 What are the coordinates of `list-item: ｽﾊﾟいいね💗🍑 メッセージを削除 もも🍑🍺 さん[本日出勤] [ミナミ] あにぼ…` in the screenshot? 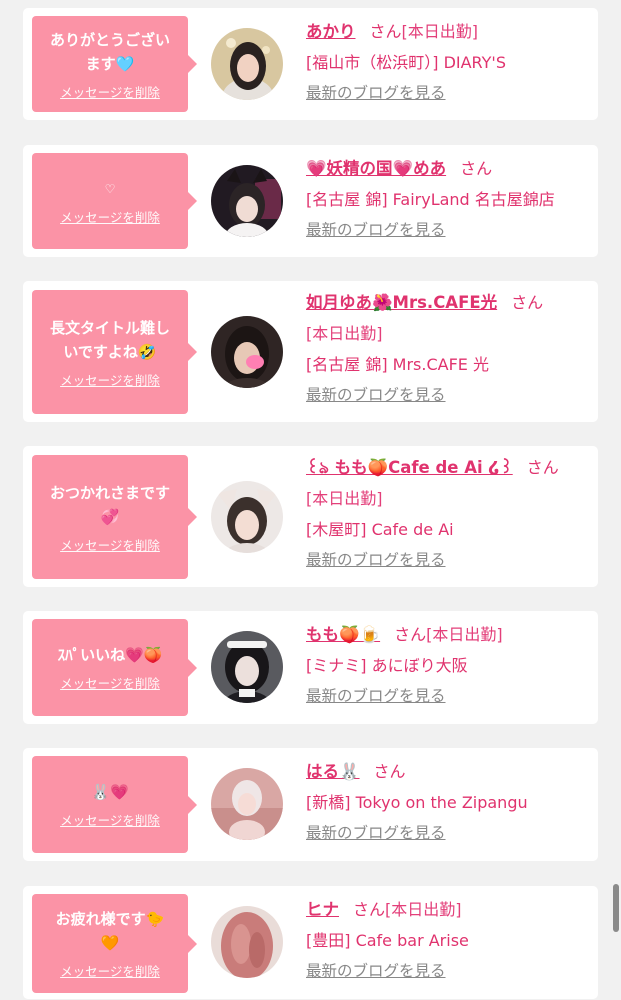 It's located at (310, 667).